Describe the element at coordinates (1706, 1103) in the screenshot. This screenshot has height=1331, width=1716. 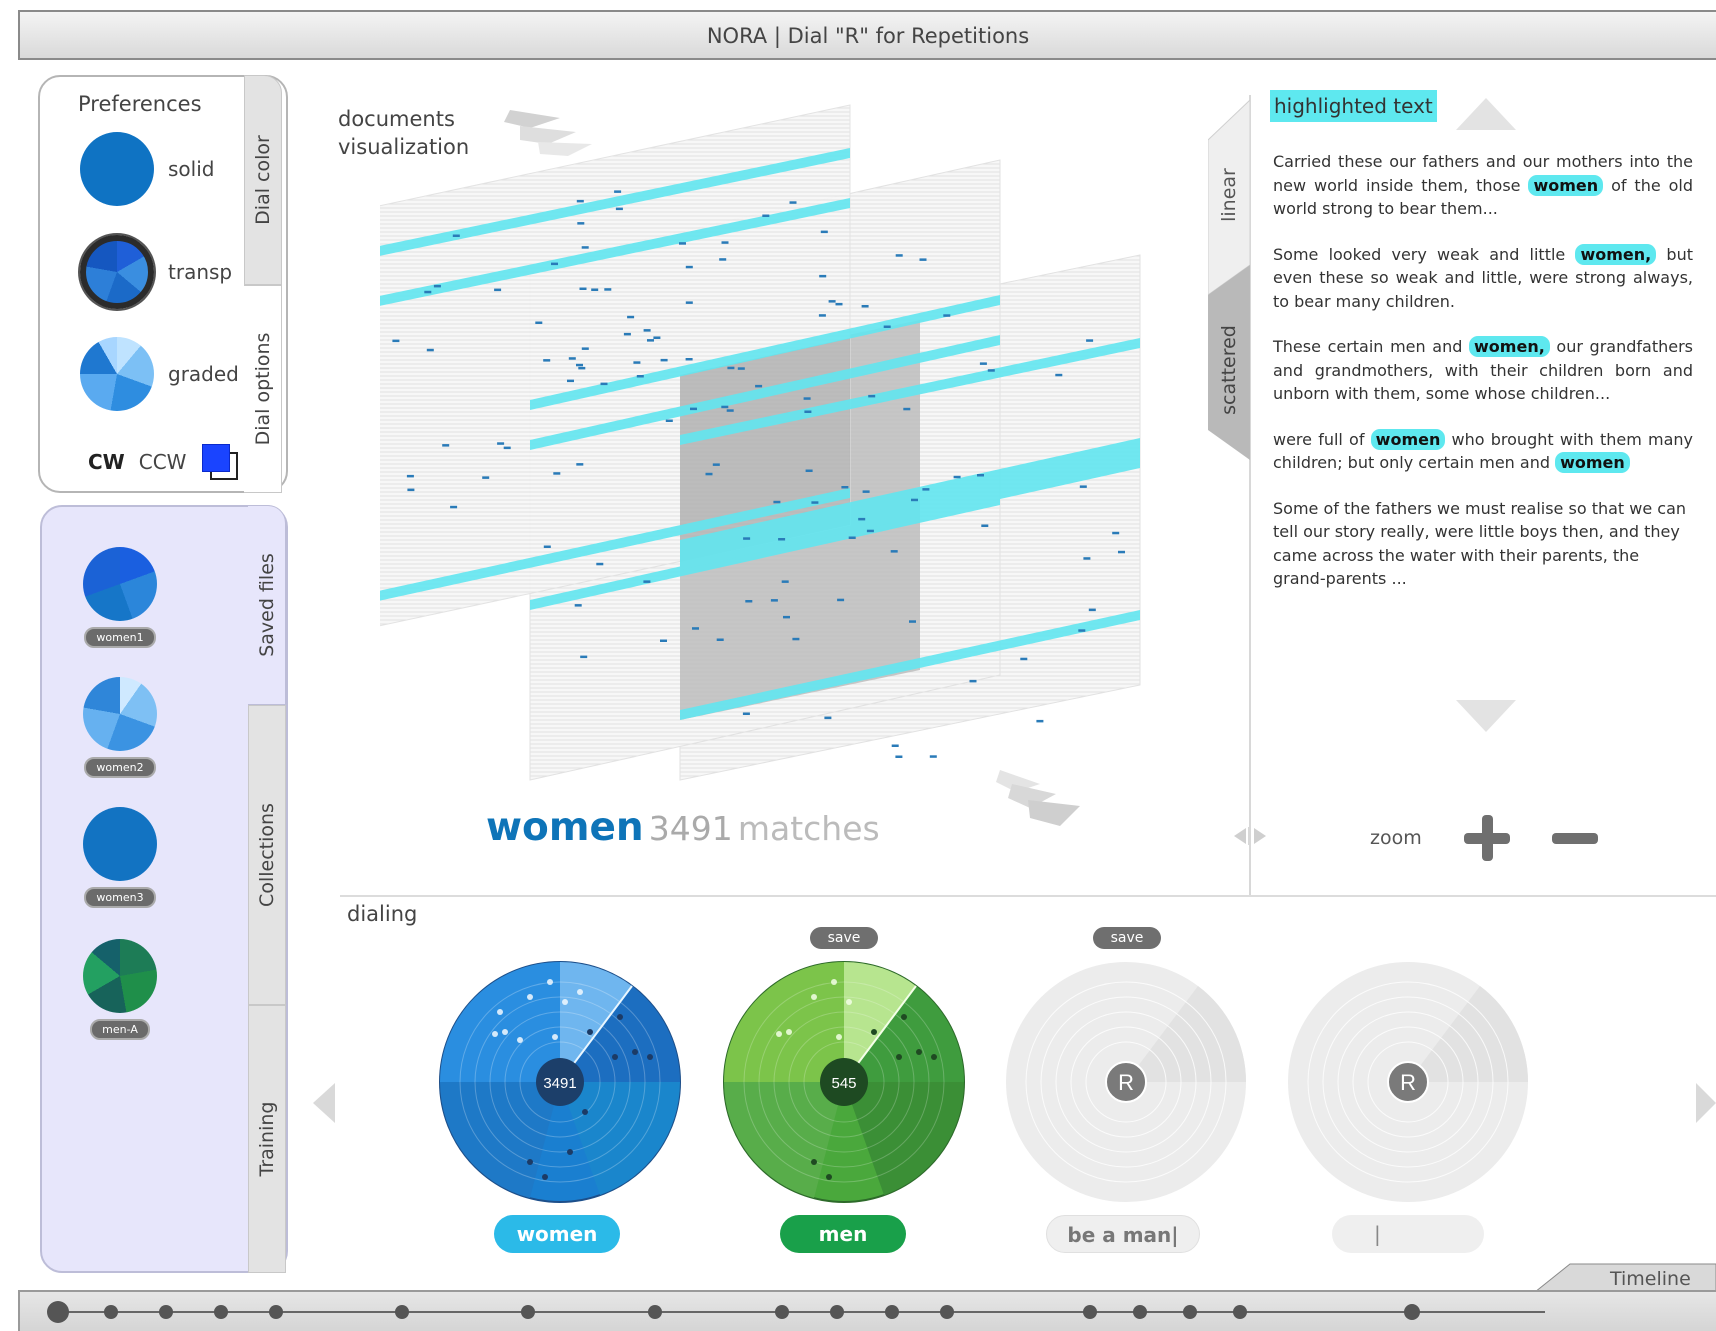
I see `dial-next-icon` at that location.